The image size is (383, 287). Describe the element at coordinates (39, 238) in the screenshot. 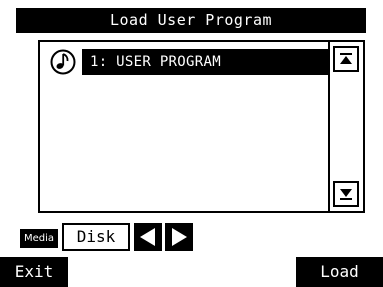

I see `media-tag: Media` at that location.